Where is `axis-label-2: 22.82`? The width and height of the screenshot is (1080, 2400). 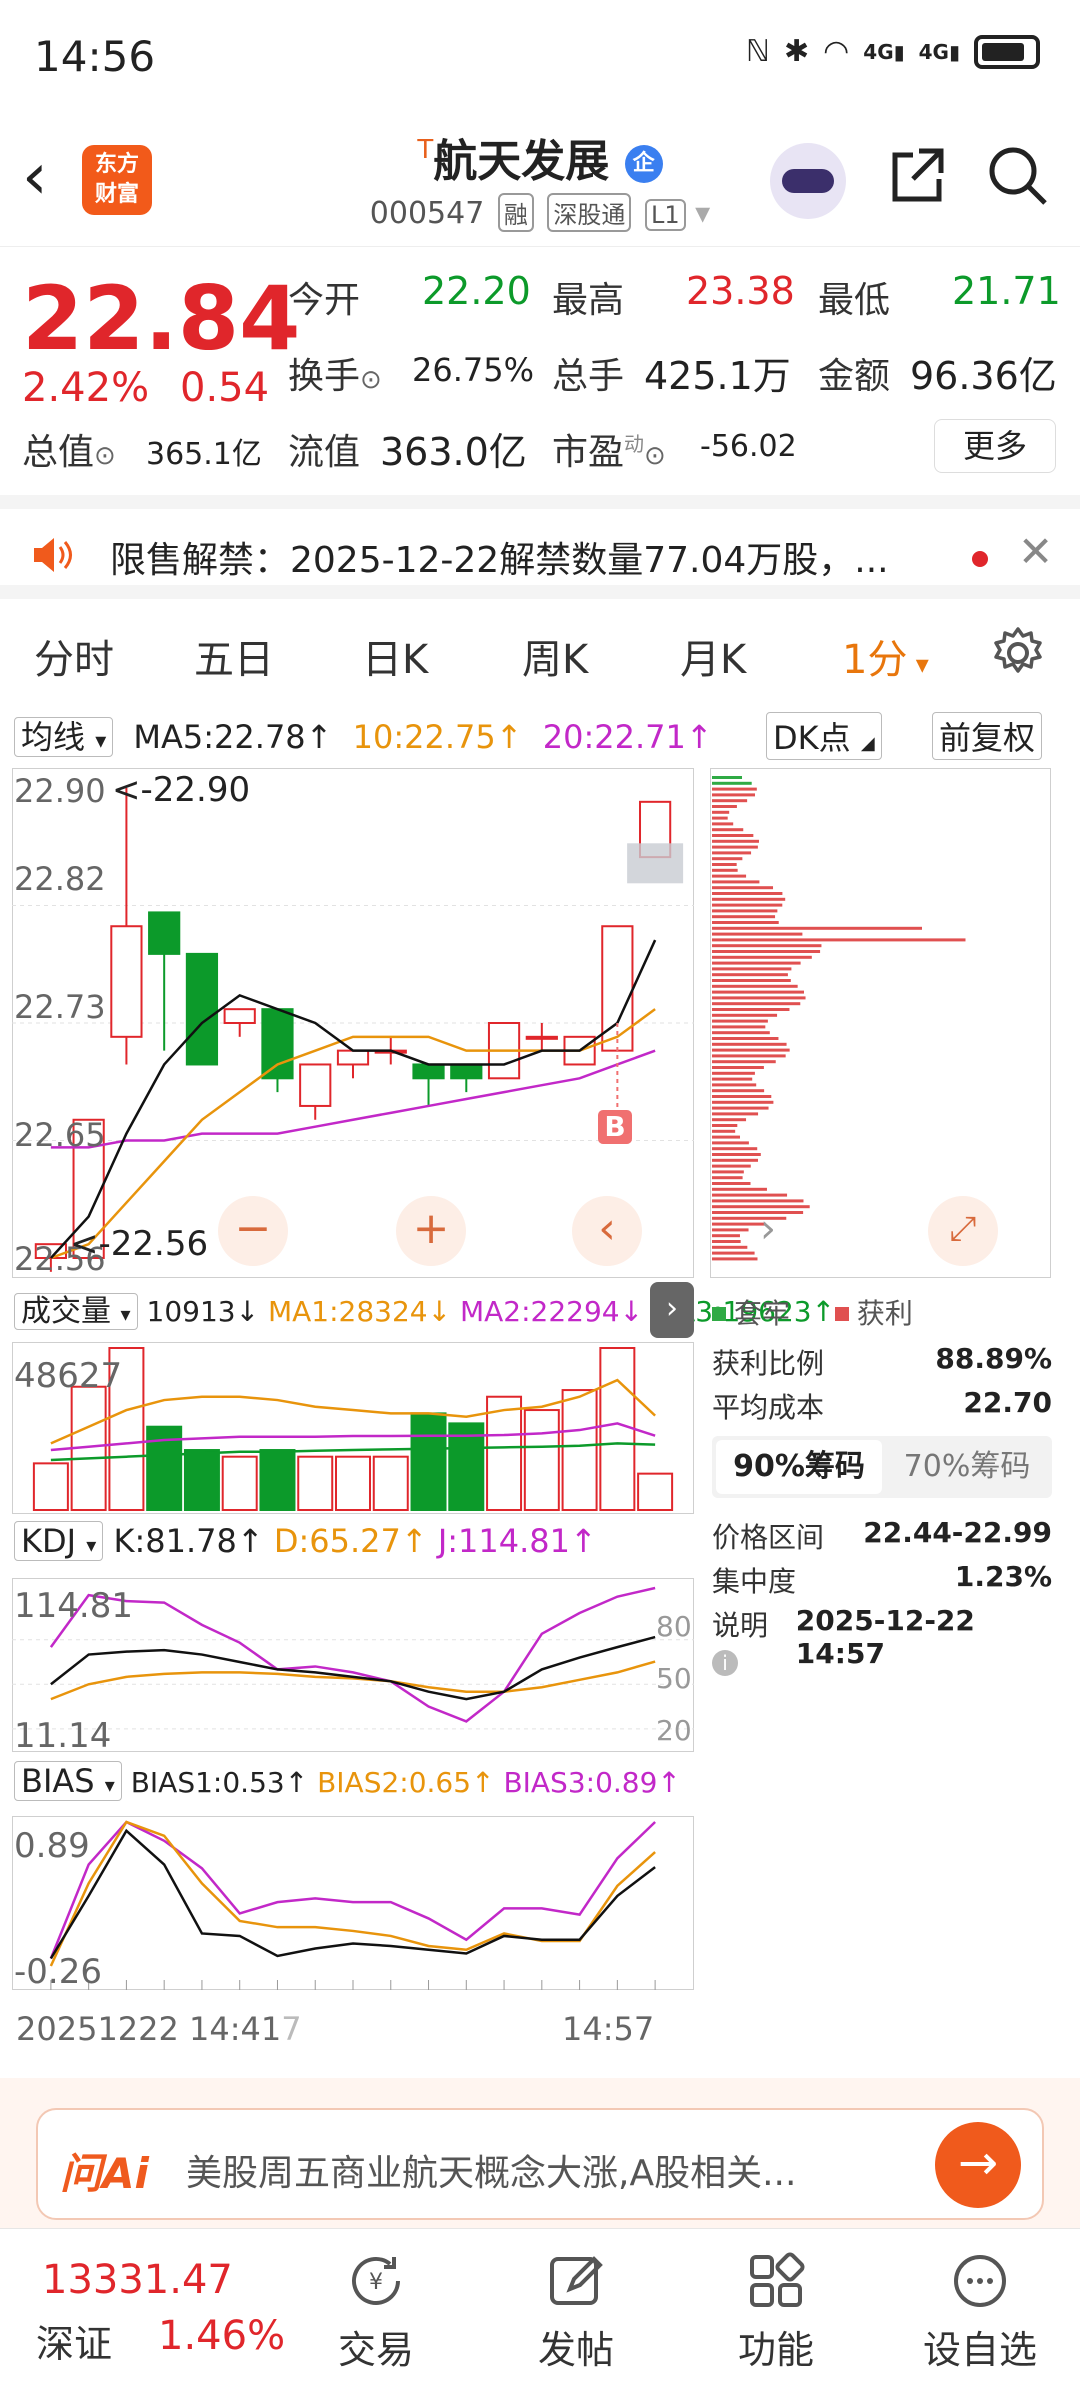 axis-label-2: 22.82 is located at coordinates (60, 879).